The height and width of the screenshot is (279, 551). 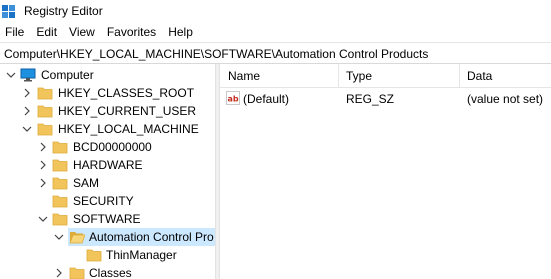 What do you see at coordinates (128, 129) in the screenshot?
I see `tree-node-label: HKEY_LOCAL_MACHINE` at bounding box center [128, 129].